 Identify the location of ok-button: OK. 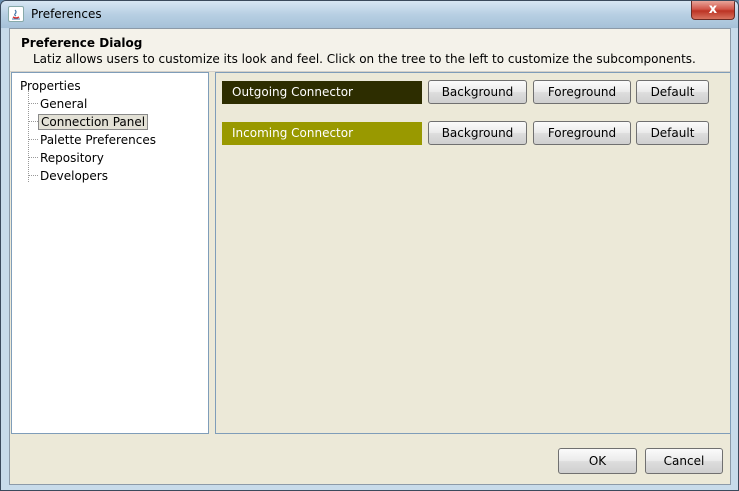
(597, 461).